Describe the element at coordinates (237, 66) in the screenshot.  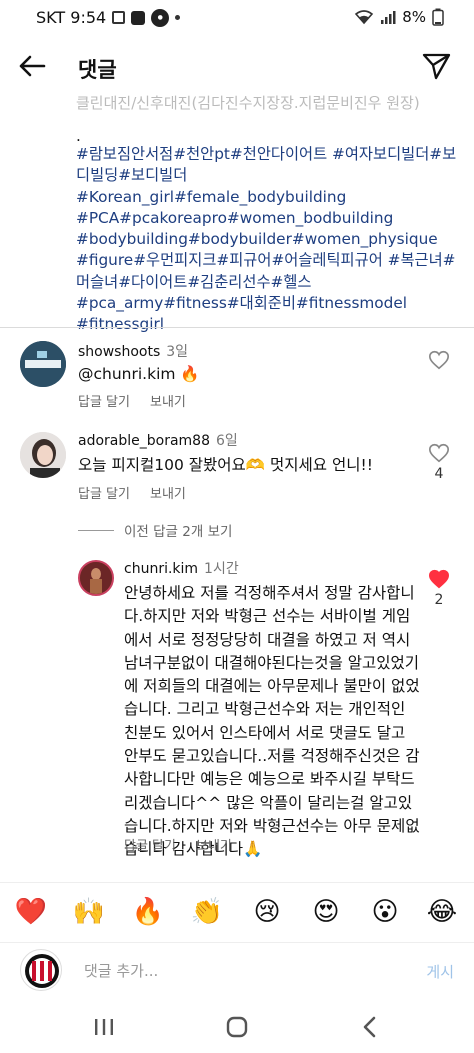
I see `header-bar: 댓글` at that location.